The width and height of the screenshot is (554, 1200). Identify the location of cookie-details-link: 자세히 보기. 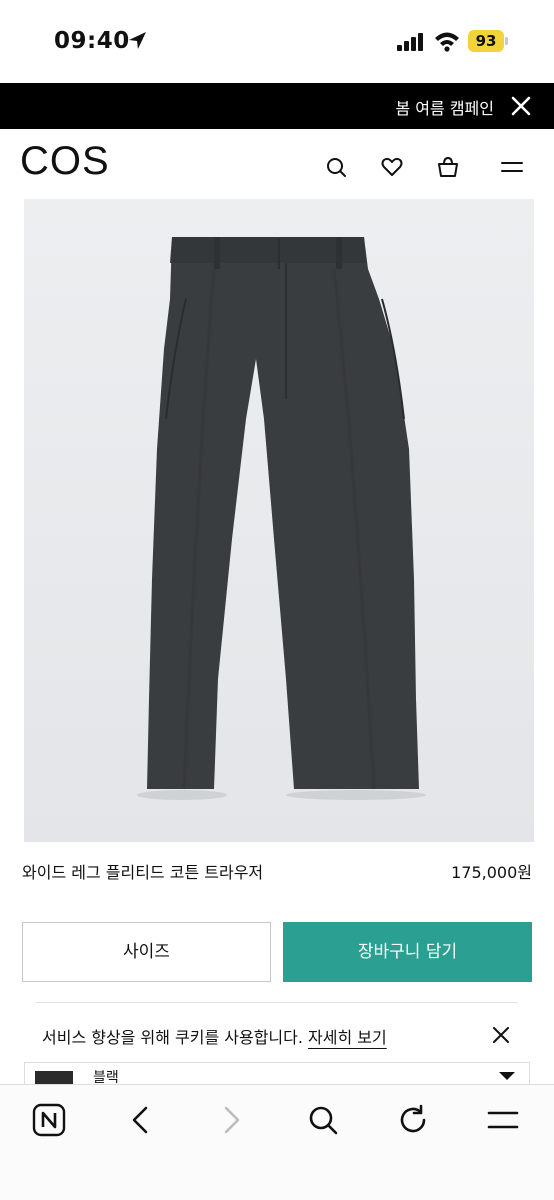
(347, 1037).